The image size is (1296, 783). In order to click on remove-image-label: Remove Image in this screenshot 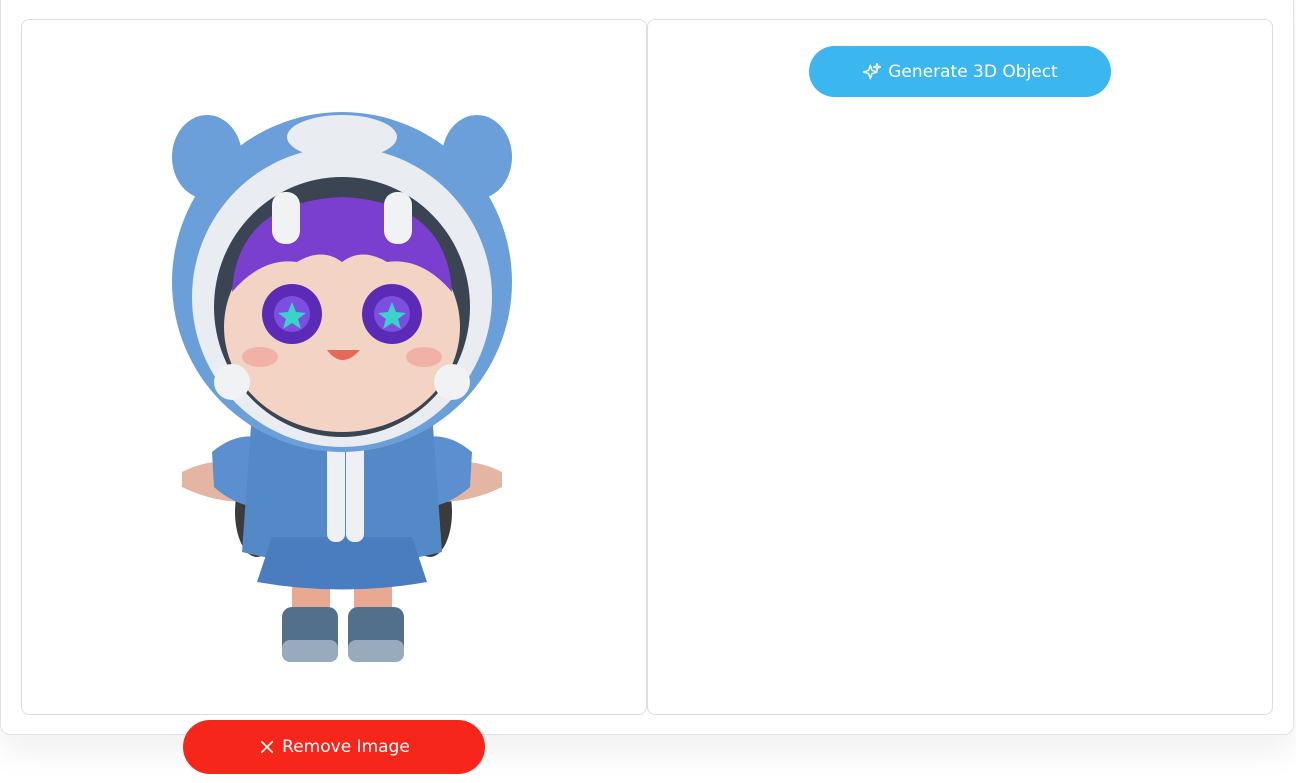, I will do `click(346, 747)`.